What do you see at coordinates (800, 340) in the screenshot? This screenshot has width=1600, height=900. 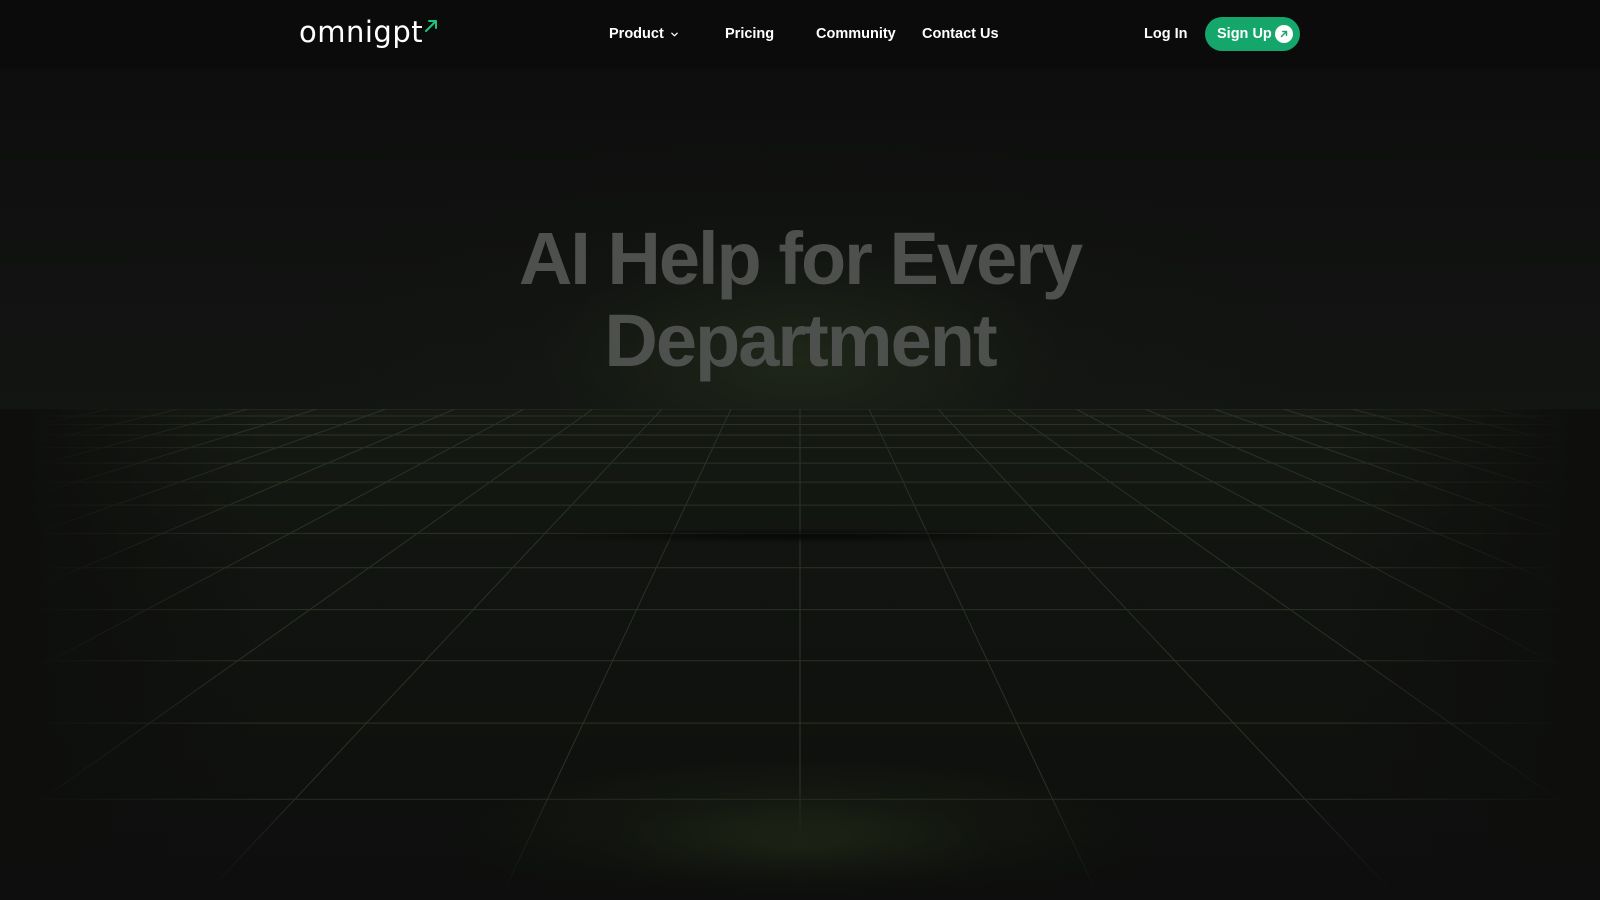 I see `hero-title-line-2: Department` at bounding box center [800, 340].